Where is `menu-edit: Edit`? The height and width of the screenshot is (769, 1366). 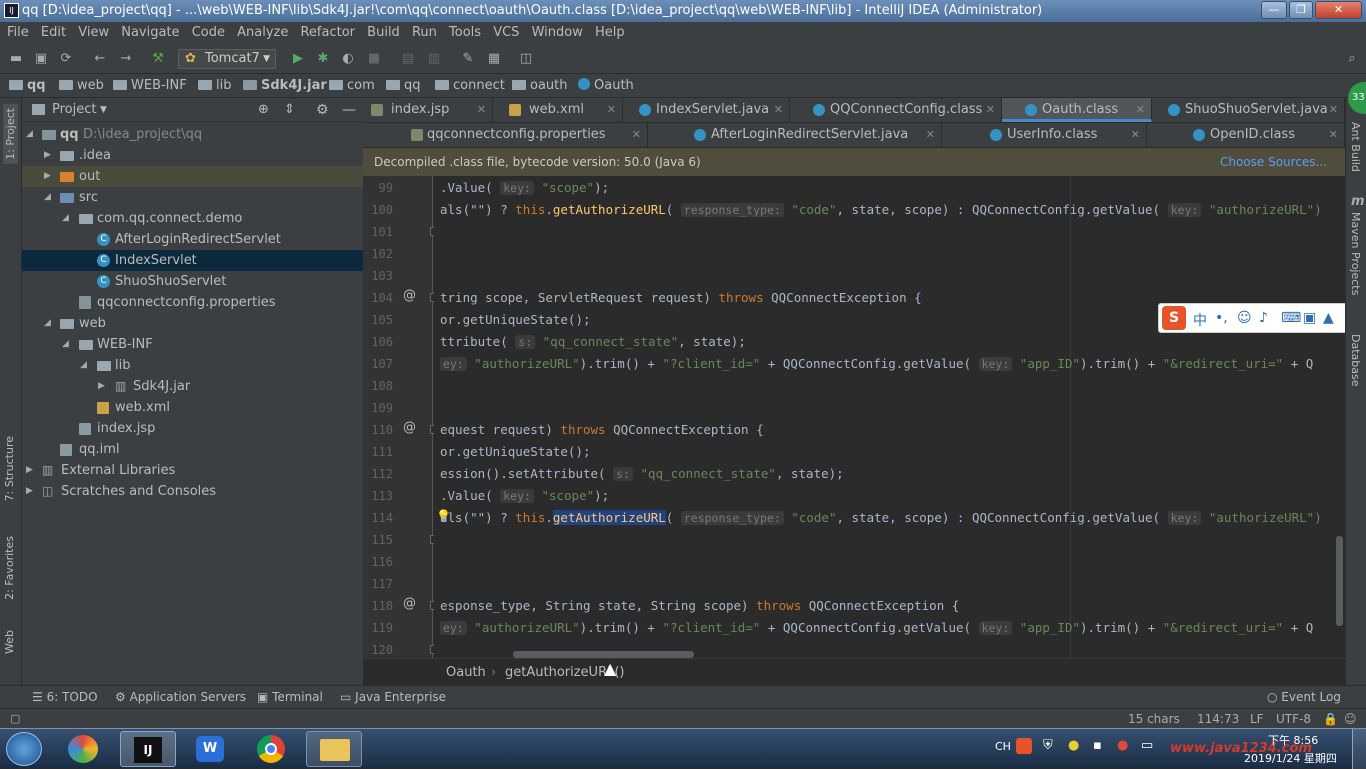
menu-edit: Edit is located at coordinates (53, 32).